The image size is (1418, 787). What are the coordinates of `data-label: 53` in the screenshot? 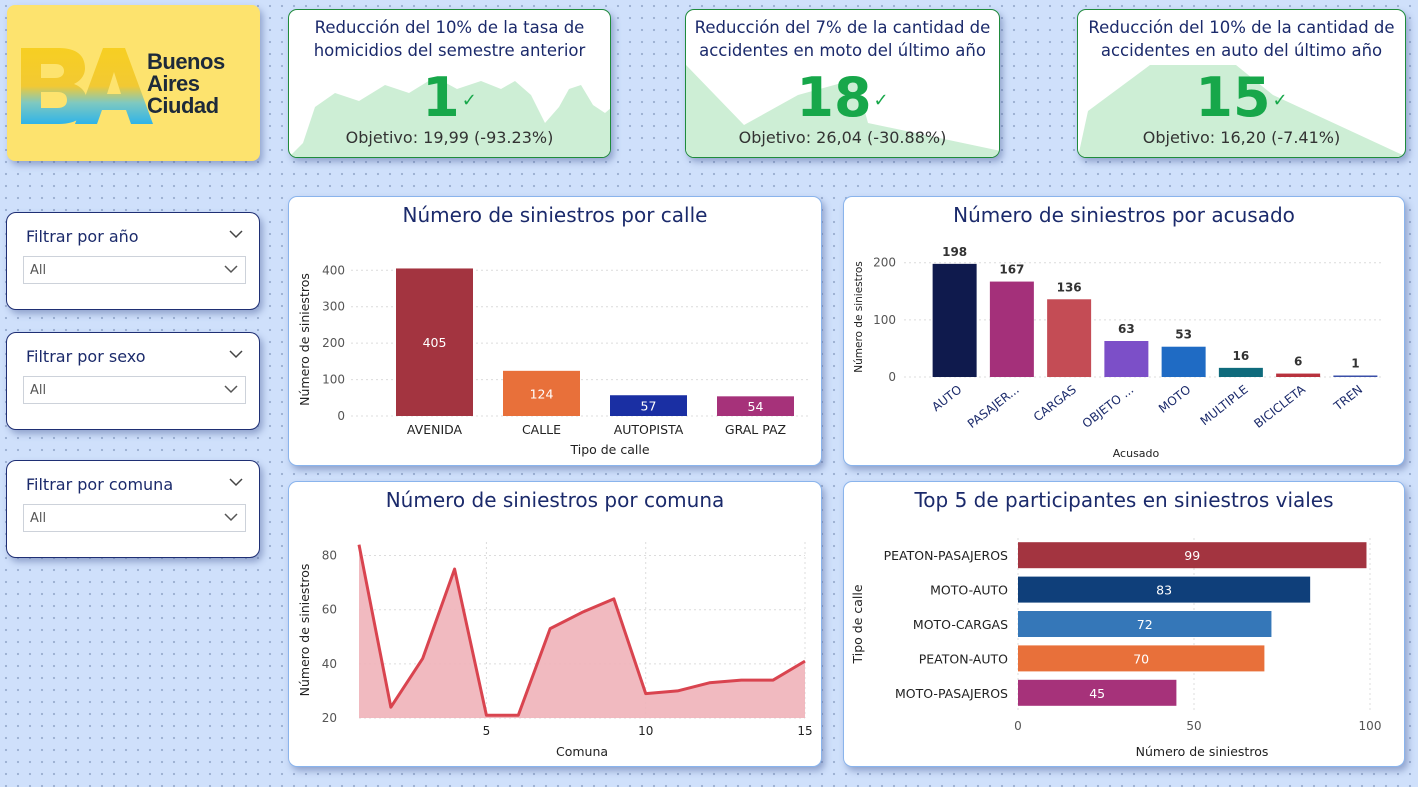 It's located at (1183, 335).